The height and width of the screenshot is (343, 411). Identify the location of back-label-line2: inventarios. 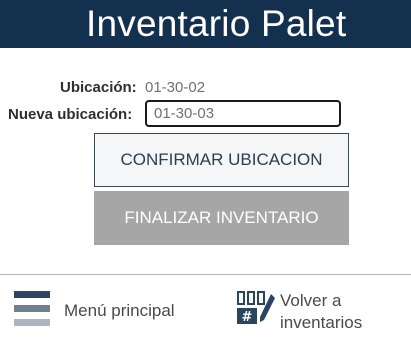
(321, 322).